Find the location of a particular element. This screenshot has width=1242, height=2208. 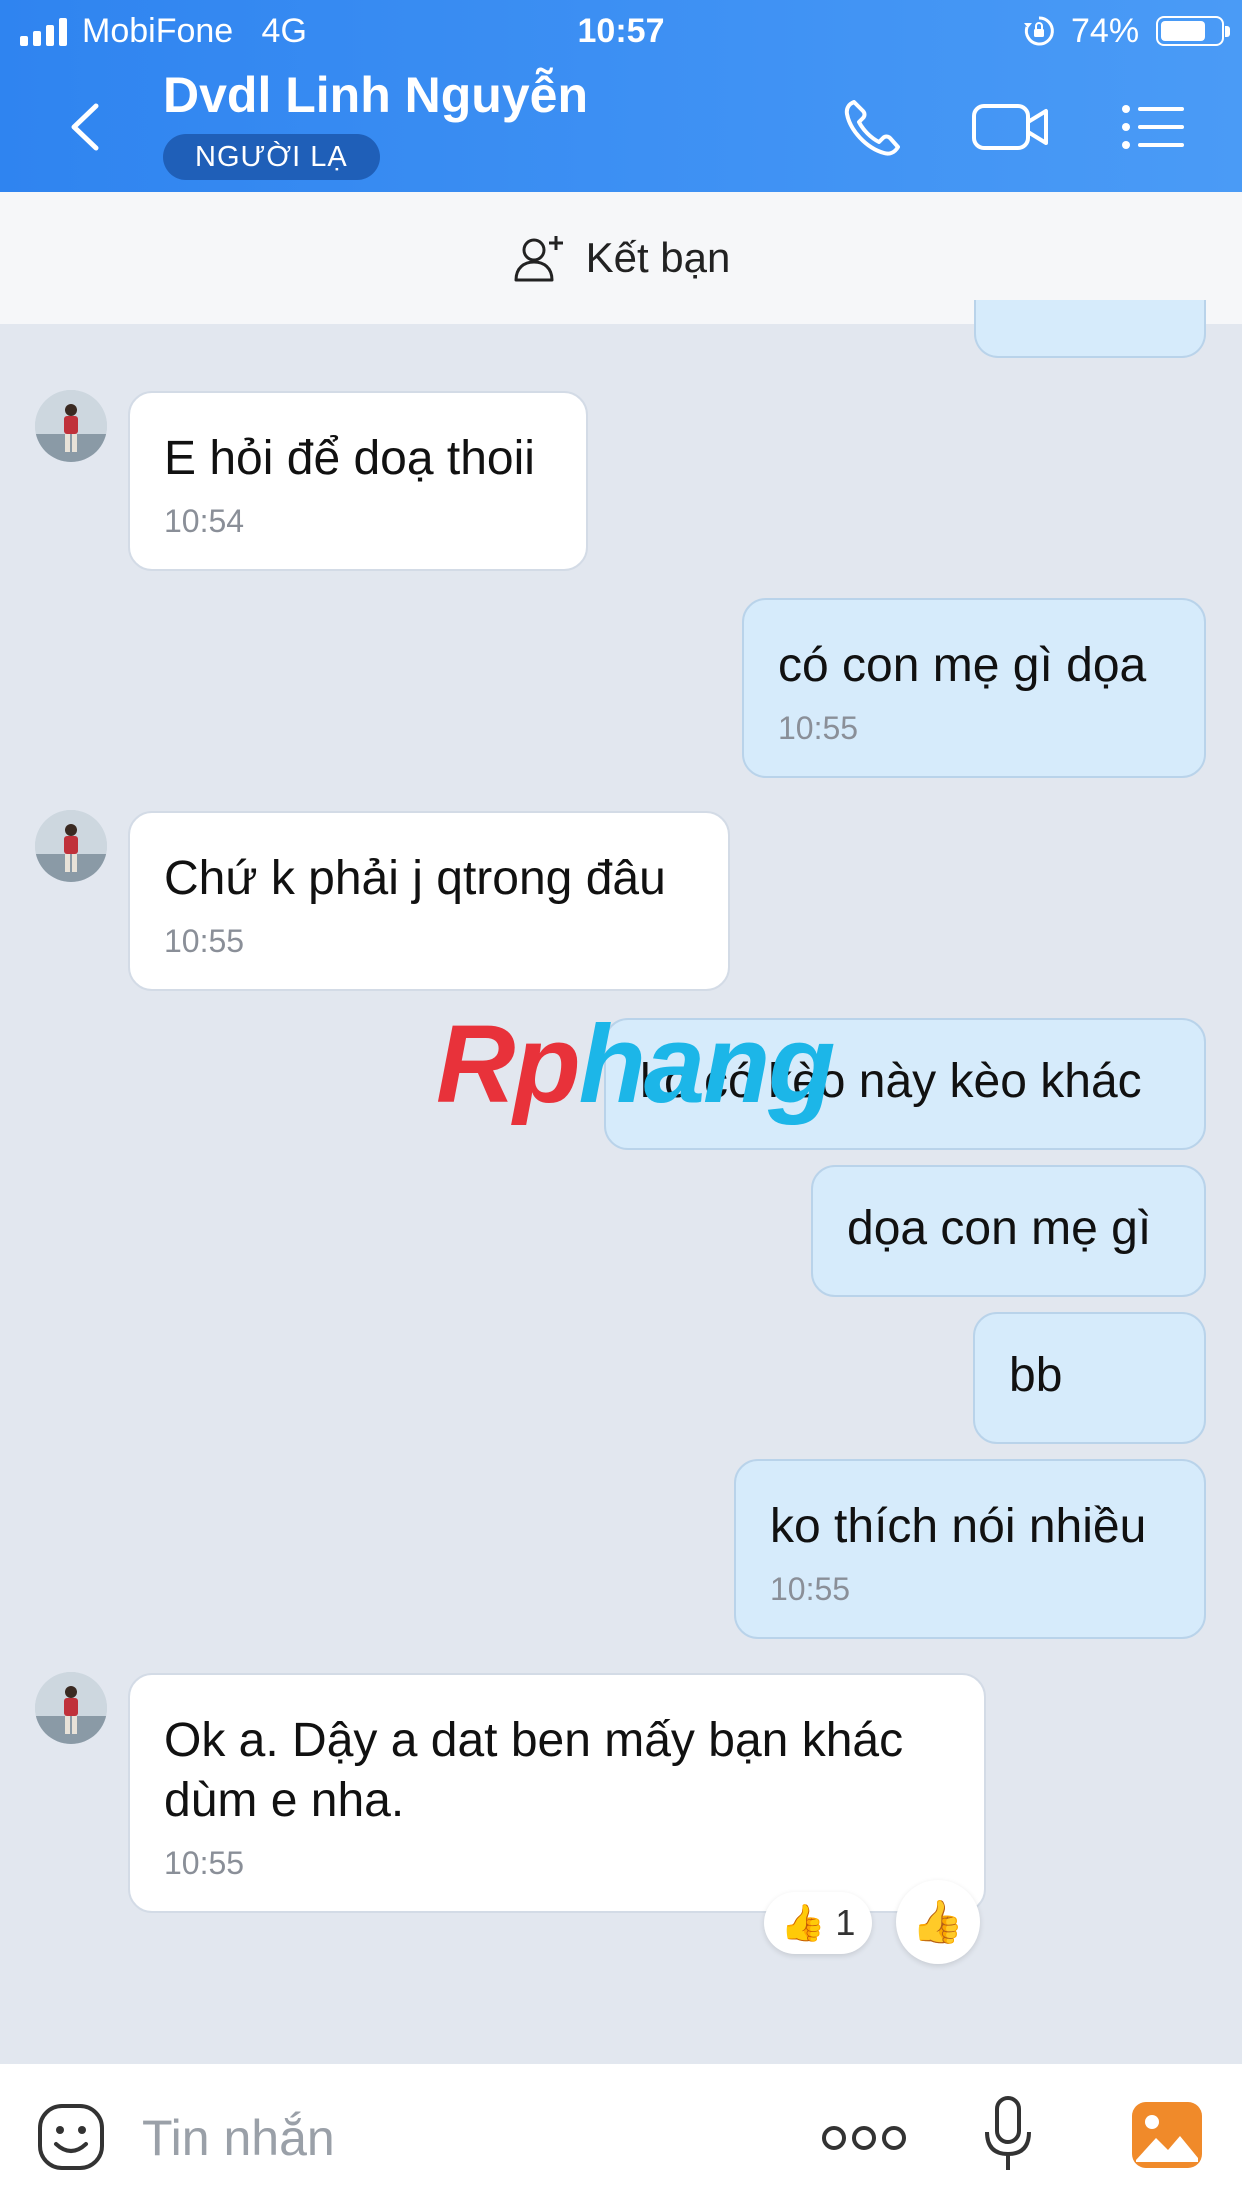

reaction-summary: 👍 1 is located at coordinates (818, 1923).